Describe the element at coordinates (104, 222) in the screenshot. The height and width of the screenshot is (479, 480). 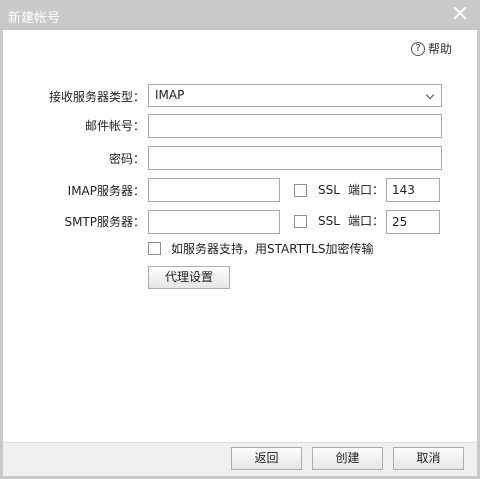
I see `smtp-label: SMTP服务器：` at that location.